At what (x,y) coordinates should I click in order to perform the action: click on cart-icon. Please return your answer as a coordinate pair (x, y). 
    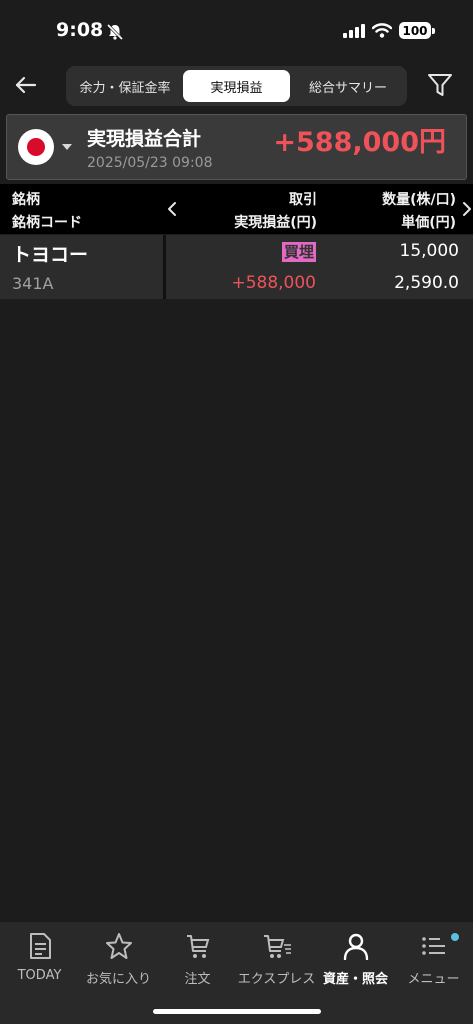
    Looking at the image, I should click on (197, 946).